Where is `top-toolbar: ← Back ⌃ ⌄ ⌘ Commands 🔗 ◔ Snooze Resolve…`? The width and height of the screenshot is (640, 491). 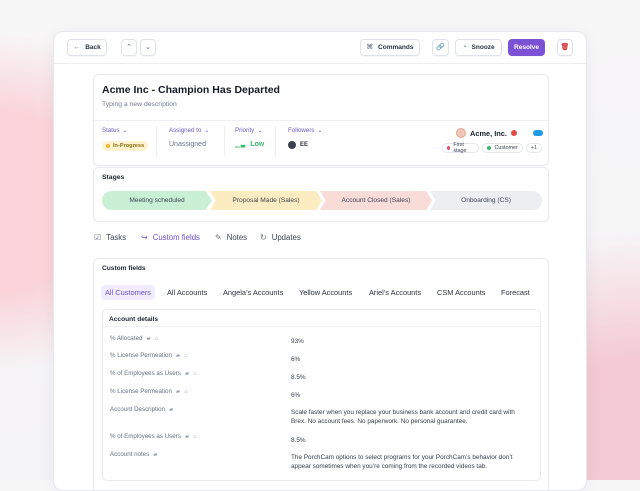
top-toolbar: ← Back ⌃ ⌄ ⌘ Commands 🔗 ◔ Snooze Resolve… is located at coordinates (320, 48).